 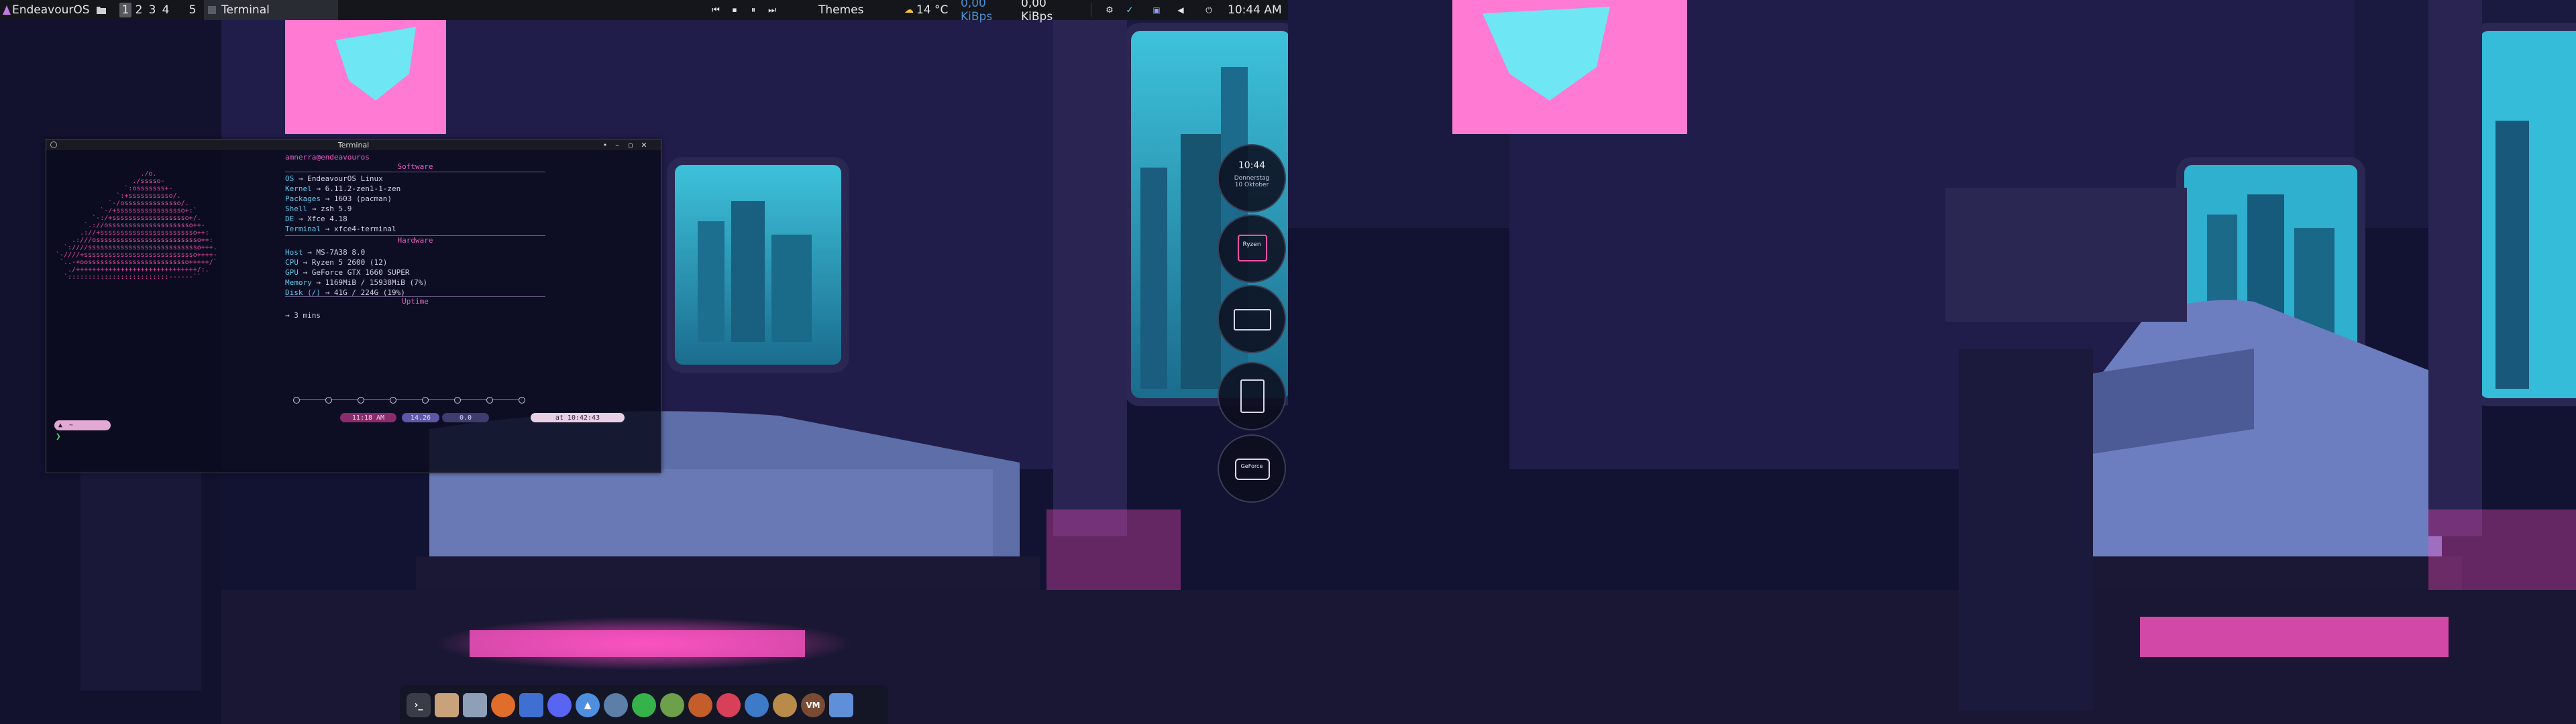 What do you see at coordinates (672, 705) in the screenshot?
I see `krita-icon` at bounding box center [672, 705].